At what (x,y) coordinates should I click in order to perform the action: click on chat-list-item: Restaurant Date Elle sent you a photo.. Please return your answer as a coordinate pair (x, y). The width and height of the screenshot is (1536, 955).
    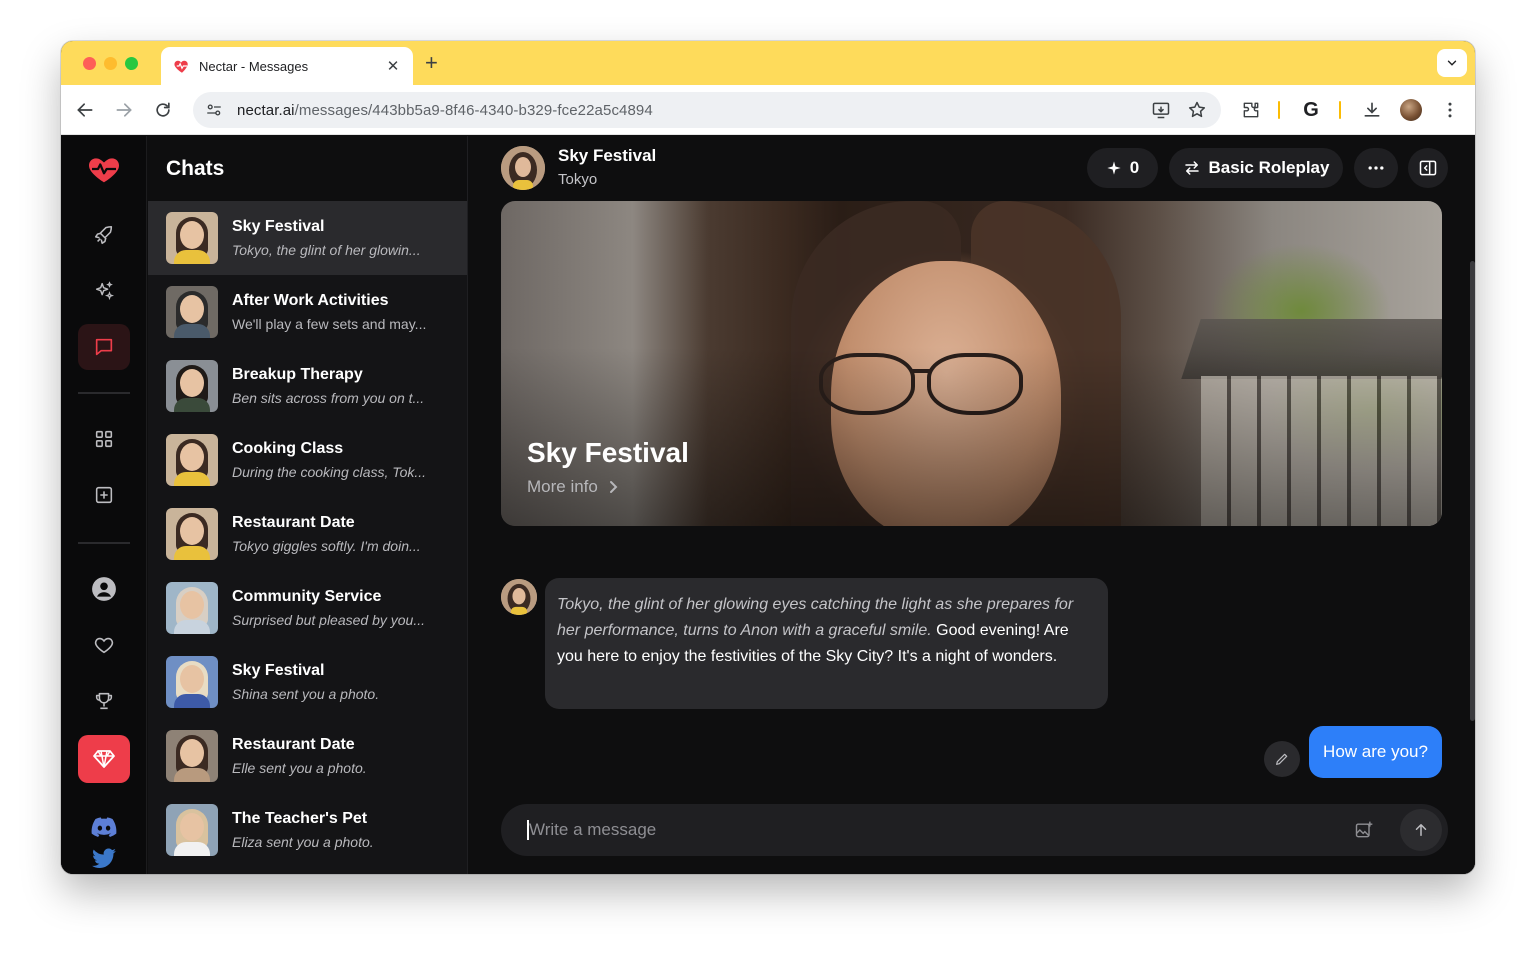
    Looking at the image, I should click on (307, 756).